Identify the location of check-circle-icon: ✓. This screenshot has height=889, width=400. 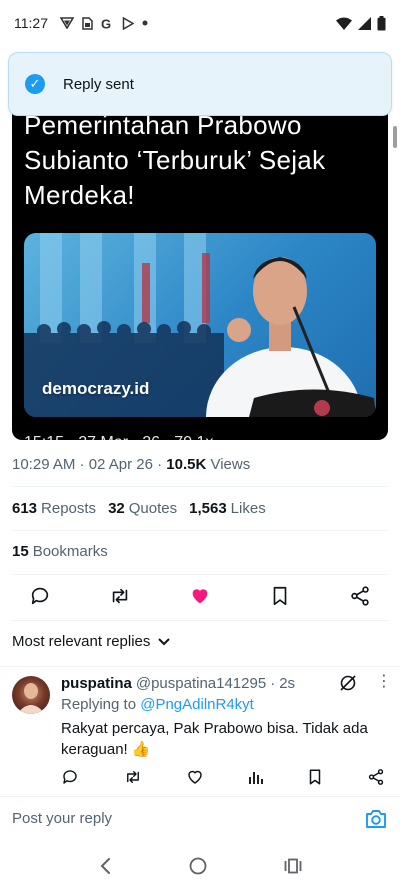
(35, 84).